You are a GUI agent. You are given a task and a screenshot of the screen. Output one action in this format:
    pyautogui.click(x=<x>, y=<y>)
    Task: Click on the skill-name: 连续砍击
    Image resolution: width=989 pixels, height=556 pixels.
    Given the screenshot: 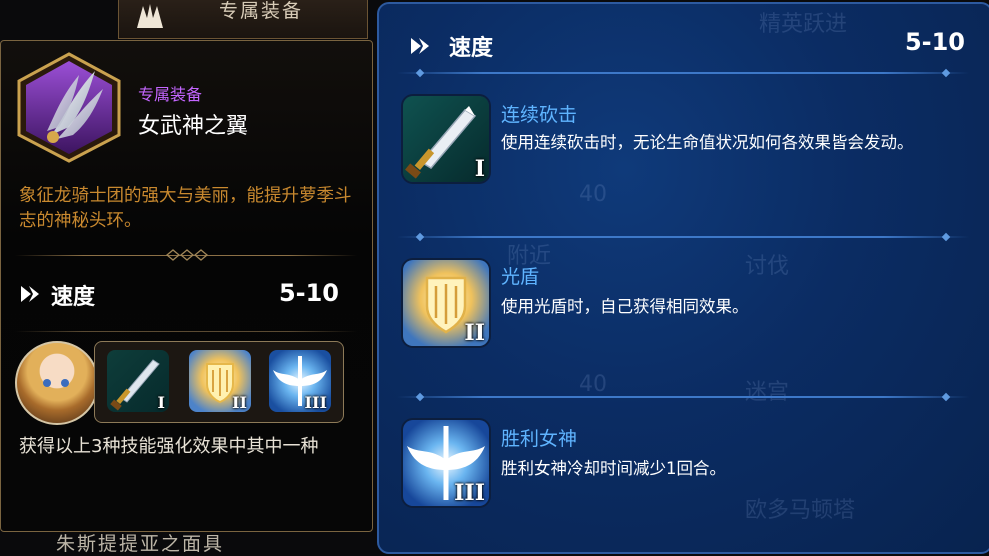 What is the action you would take?
    pyautogui.click(x=539, y=115)
    